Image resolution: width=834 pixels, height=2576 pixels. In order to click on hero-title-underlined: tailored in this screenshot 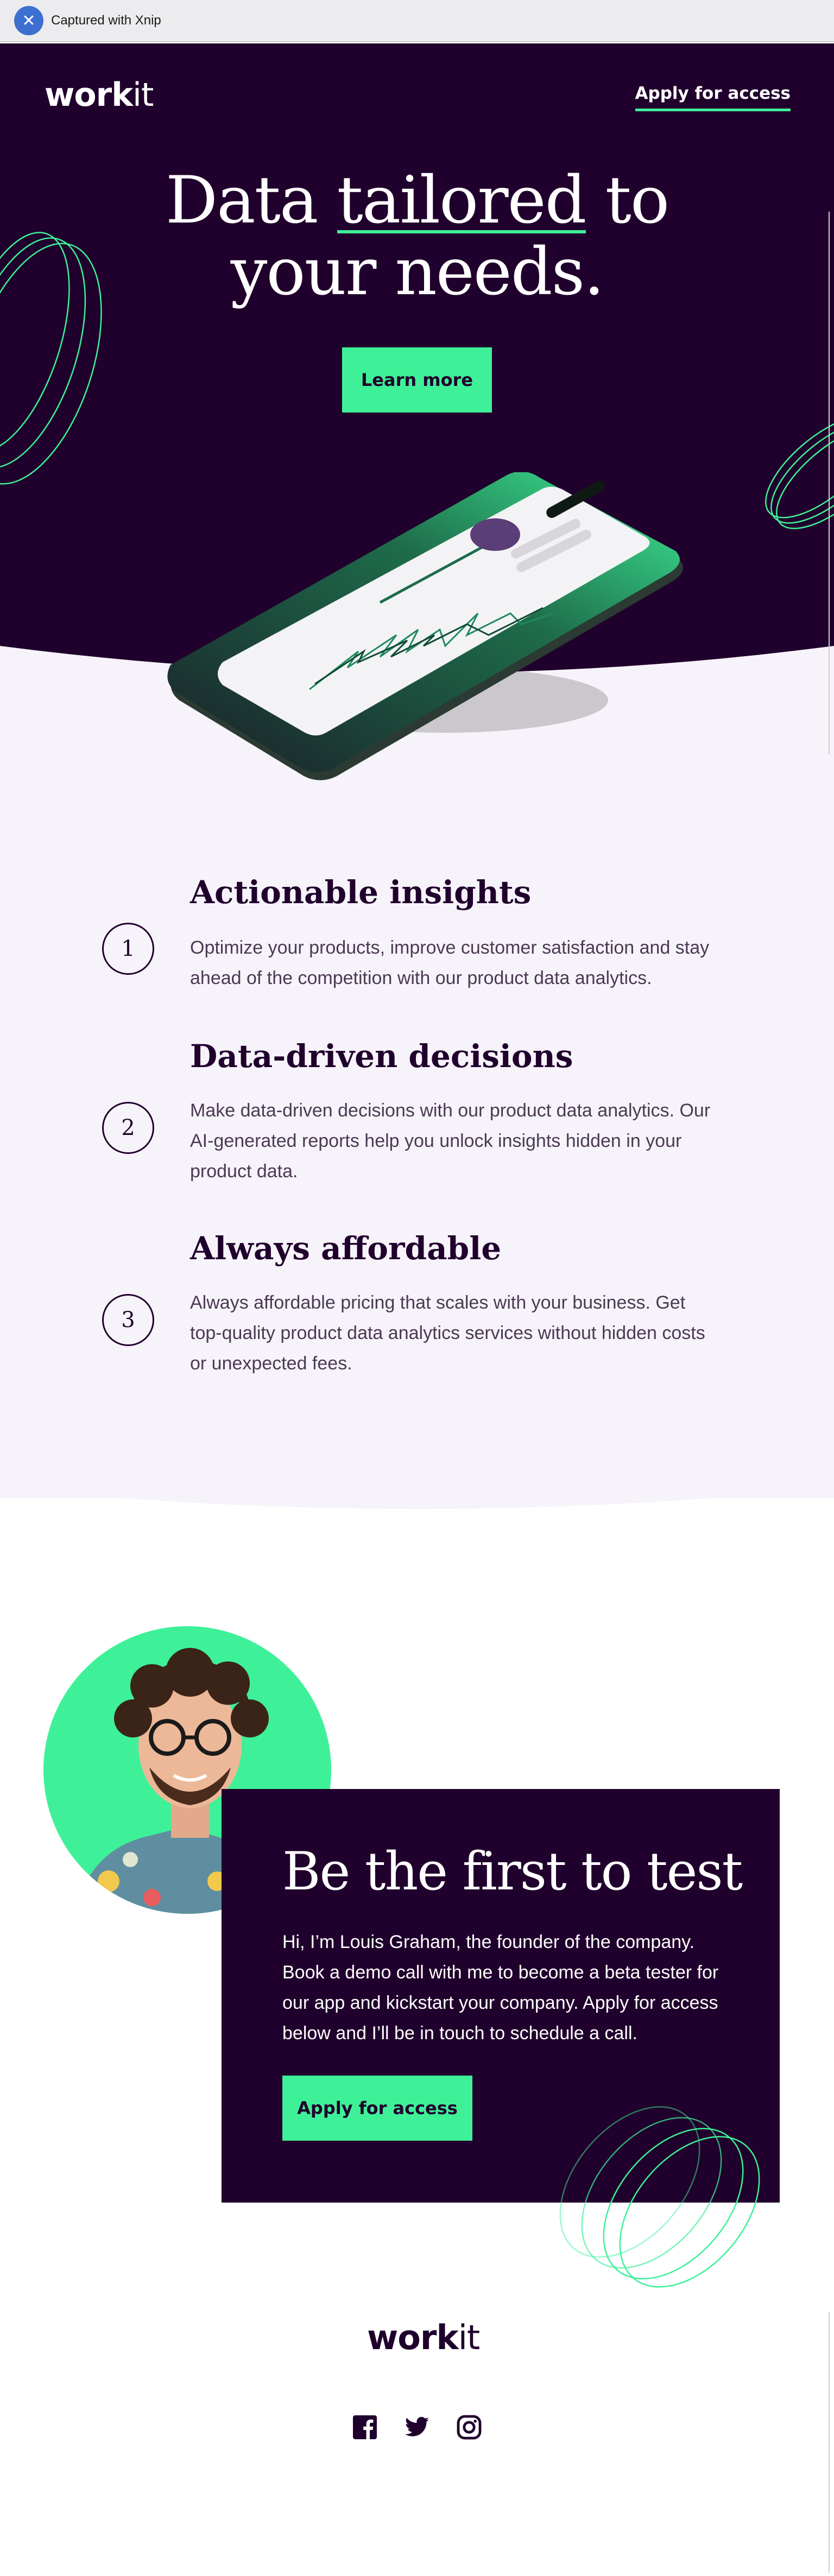, I will do `click(462, 200)`.